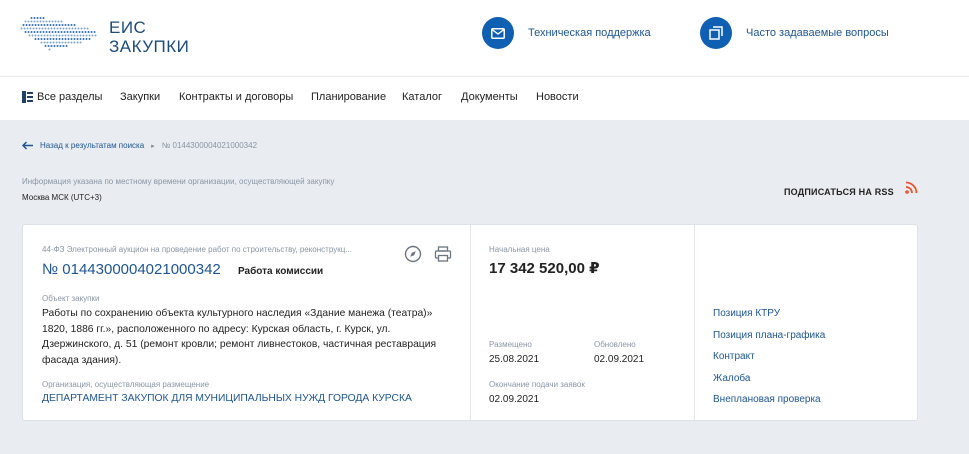 This screenshot has width=969, height=454. What do you see at coordinates (769, 335) in the screenshot?
I see `plan-schedule-link: Позиция плана-графика` at bounding box center [769, 335].